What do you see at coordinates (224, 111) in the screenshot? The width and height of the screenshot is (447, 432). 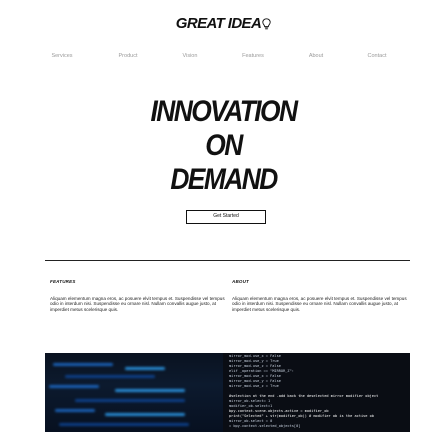 I see `hero-headline-line-1: INNOVATION` at bounding box center [224, 111].